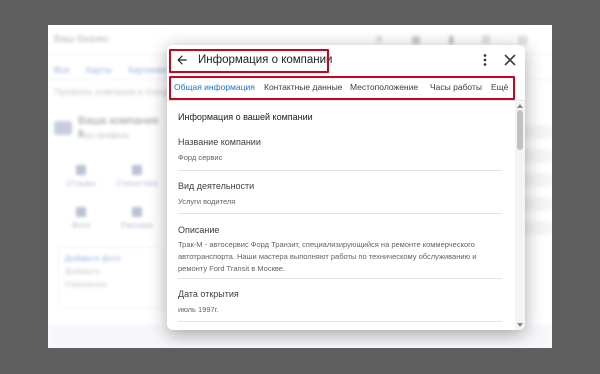 This screenshot has width=600, height=374. What do you see at coordinates (83, 271) in the screenshot?
I see `bg-box-link: Добавить` at bounding box center [83, 271].